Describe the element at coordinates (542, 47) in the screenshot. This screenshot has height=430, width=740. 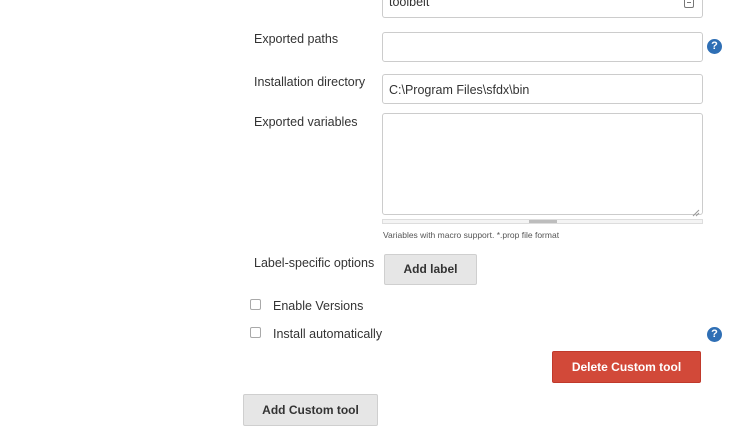
I see `exported-paths-input` at that location.